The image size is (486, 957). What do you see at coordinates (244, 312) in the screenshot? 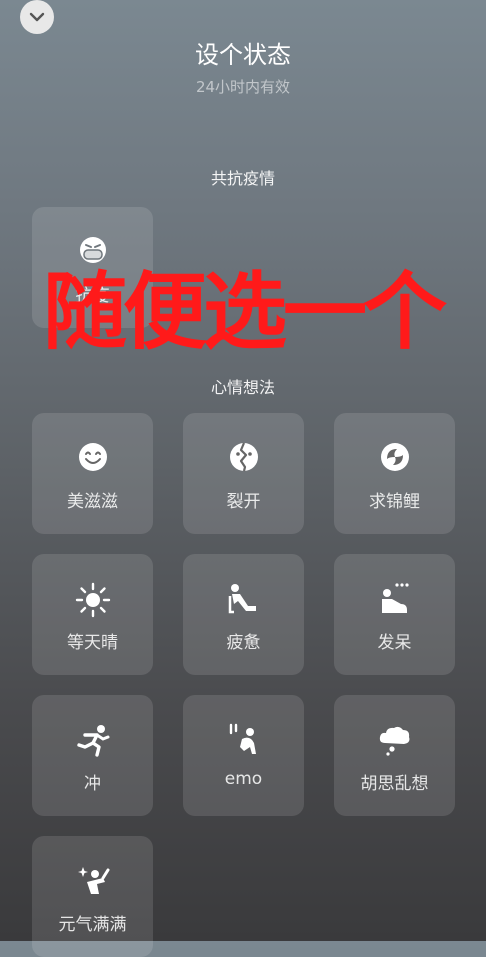
I see `overlay-caption: 随便选一个` at bounding box center [244, 312].